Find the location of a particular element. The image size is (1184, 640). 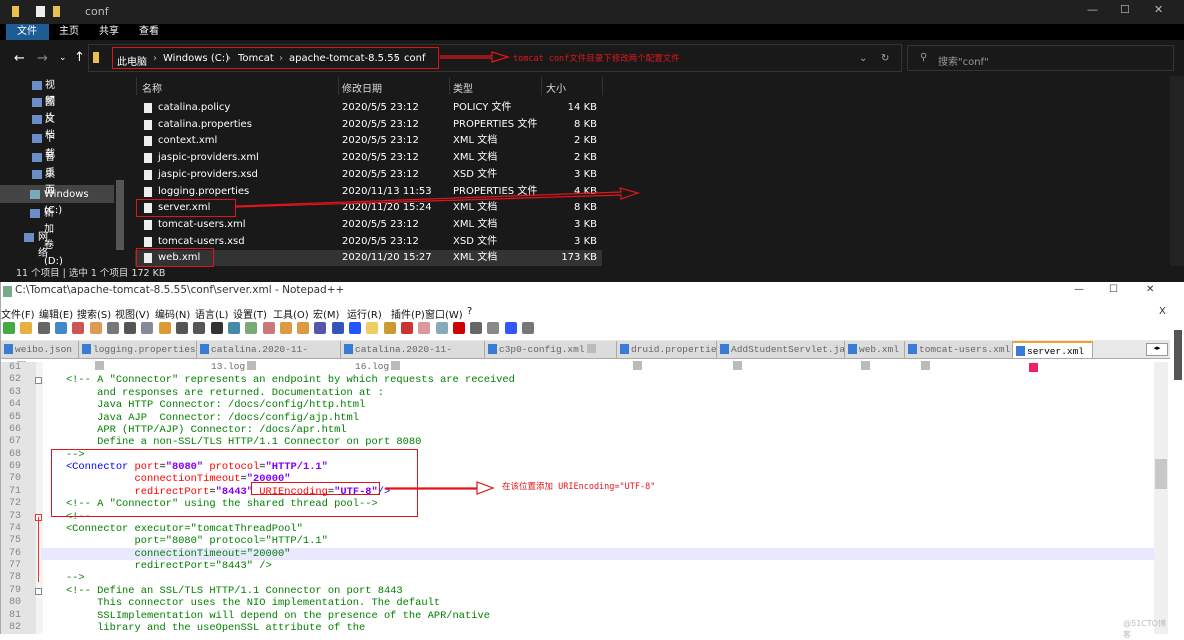

file-list-scrollbar is located at coordinates (1177, 171).